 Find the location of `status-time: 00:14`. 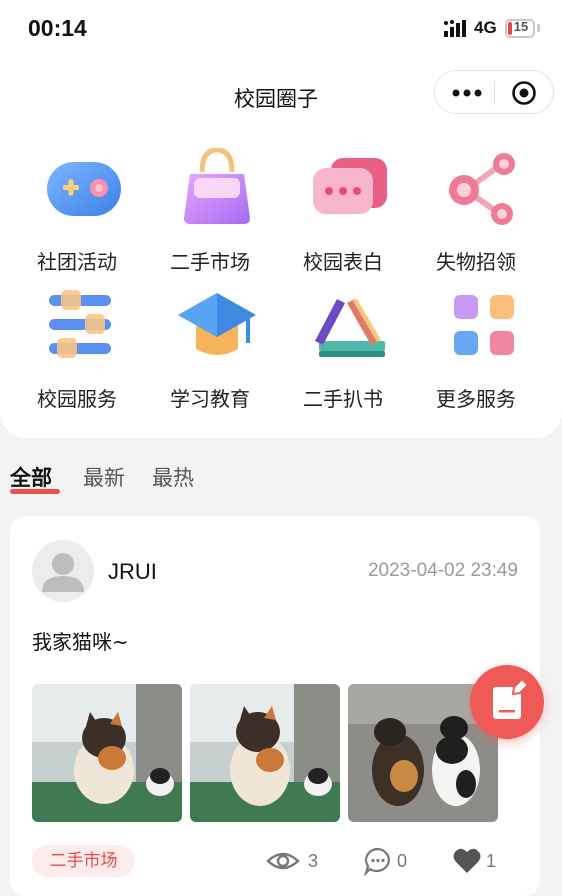

status-time: 00:14 is located at coordinates (57, 28).